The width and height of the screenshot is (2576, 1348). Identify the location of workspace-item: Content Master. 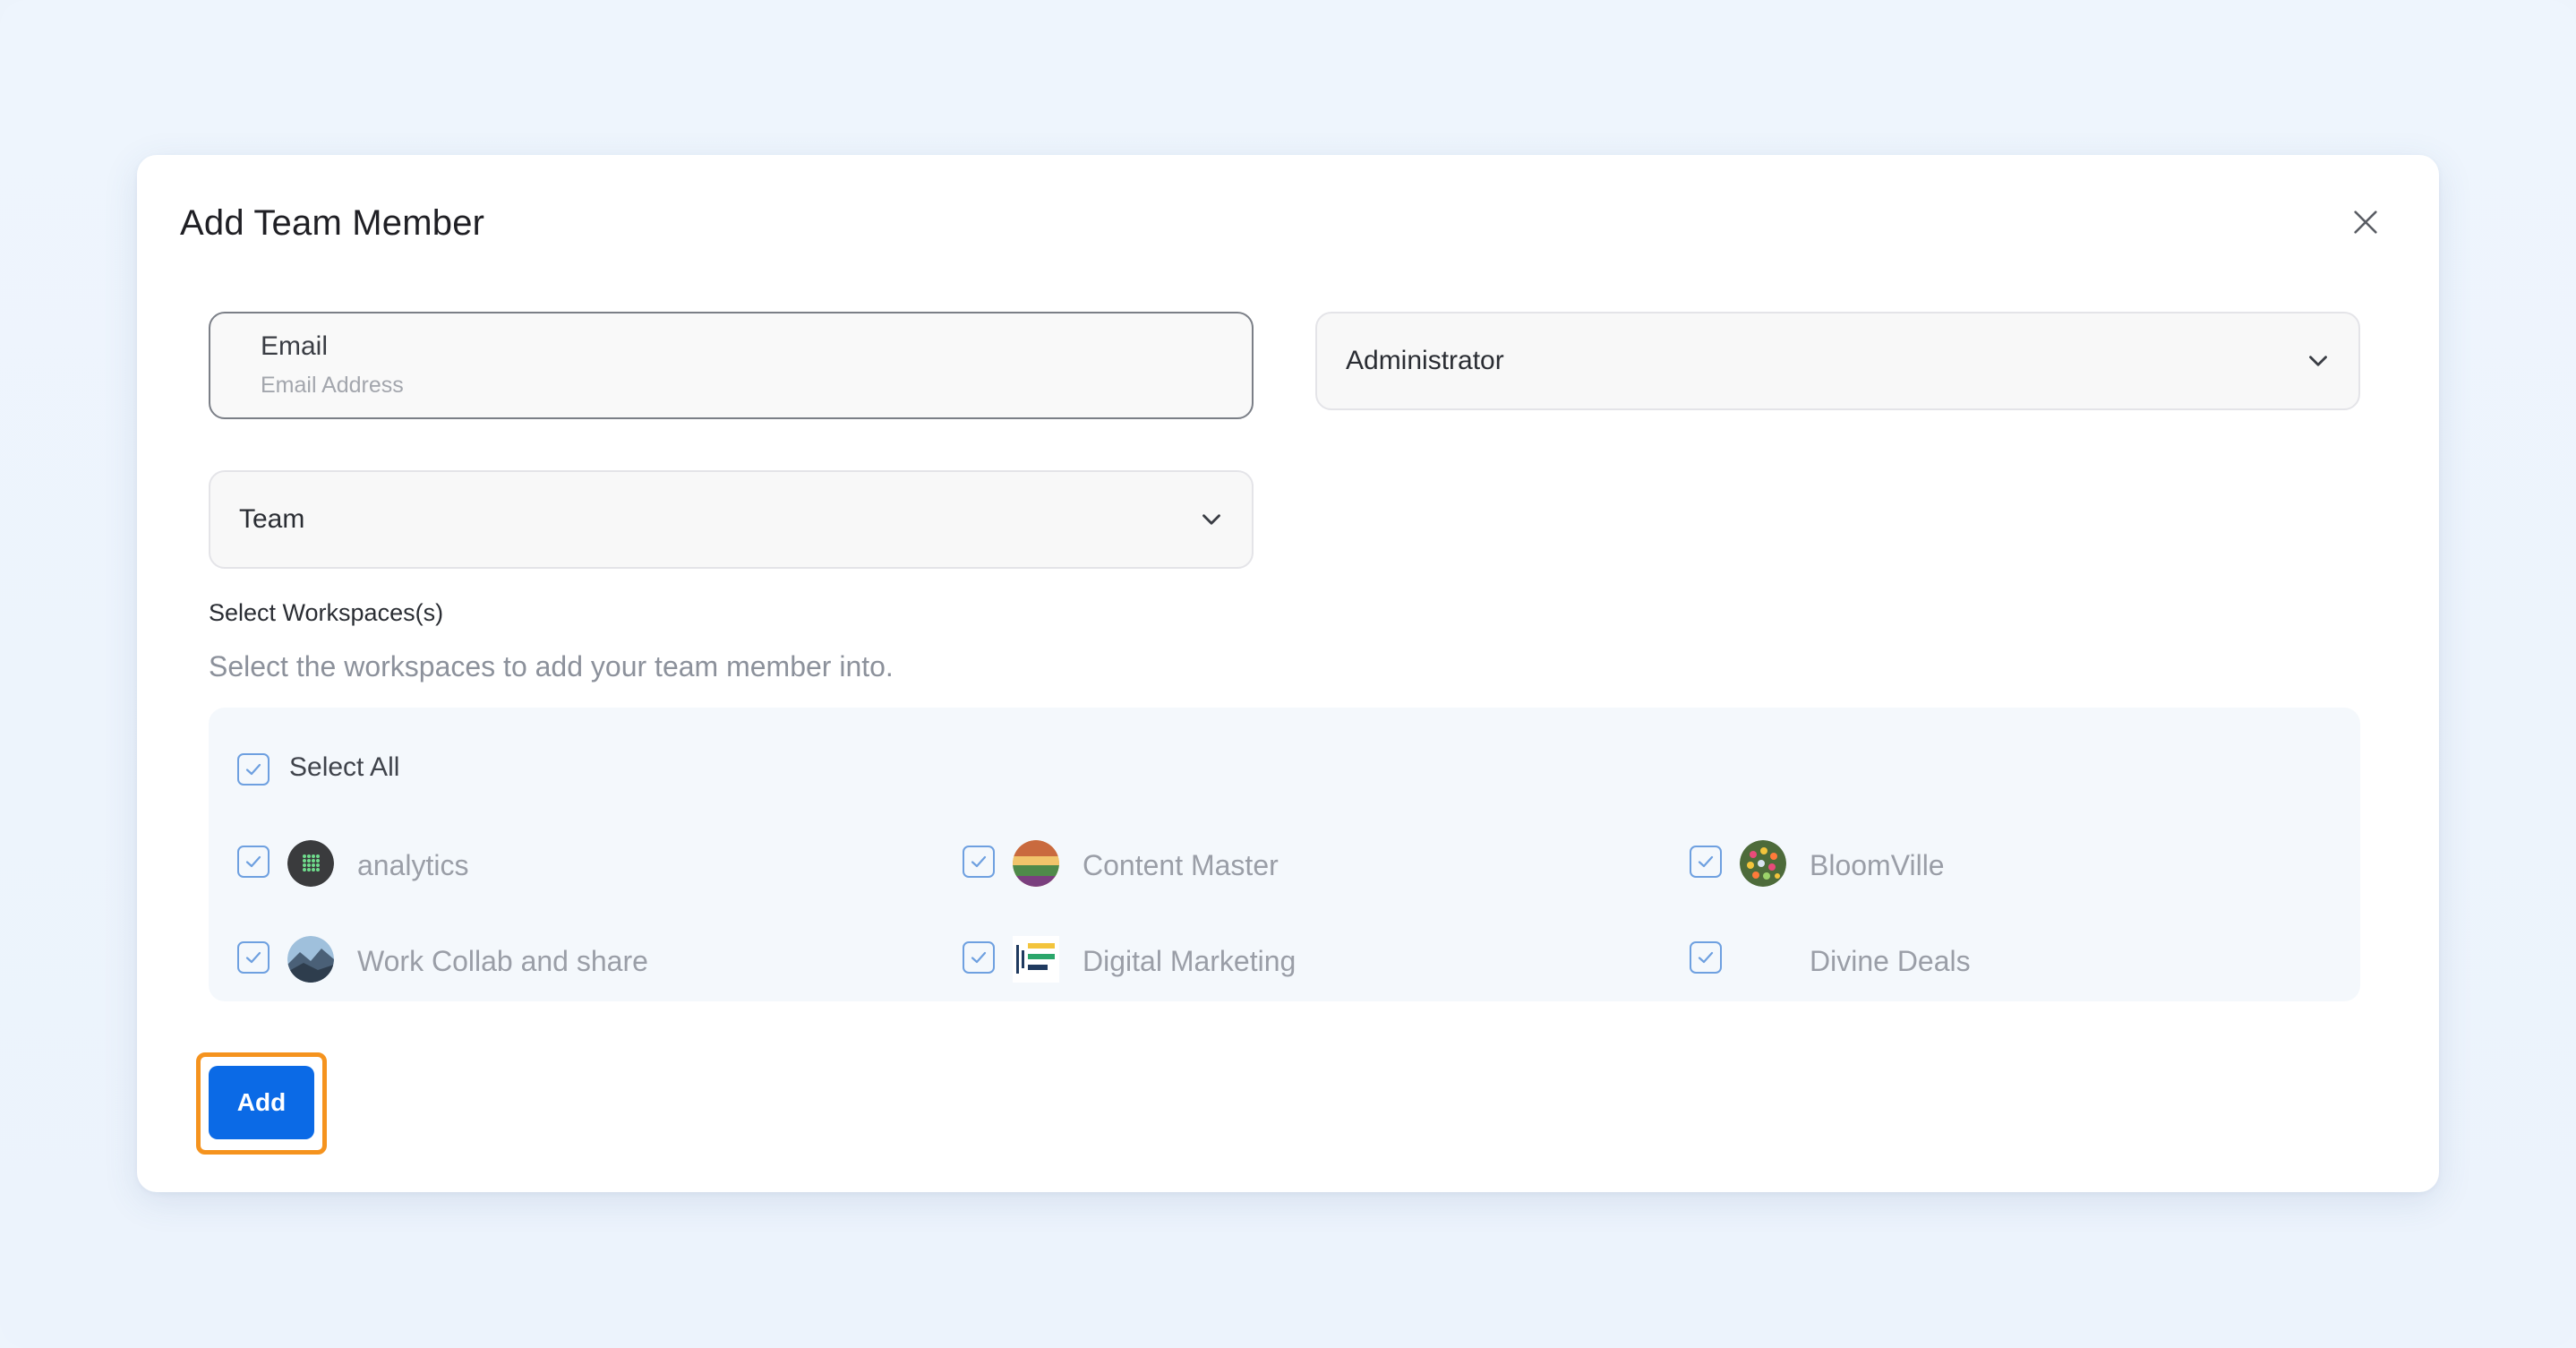
(1276, 865).